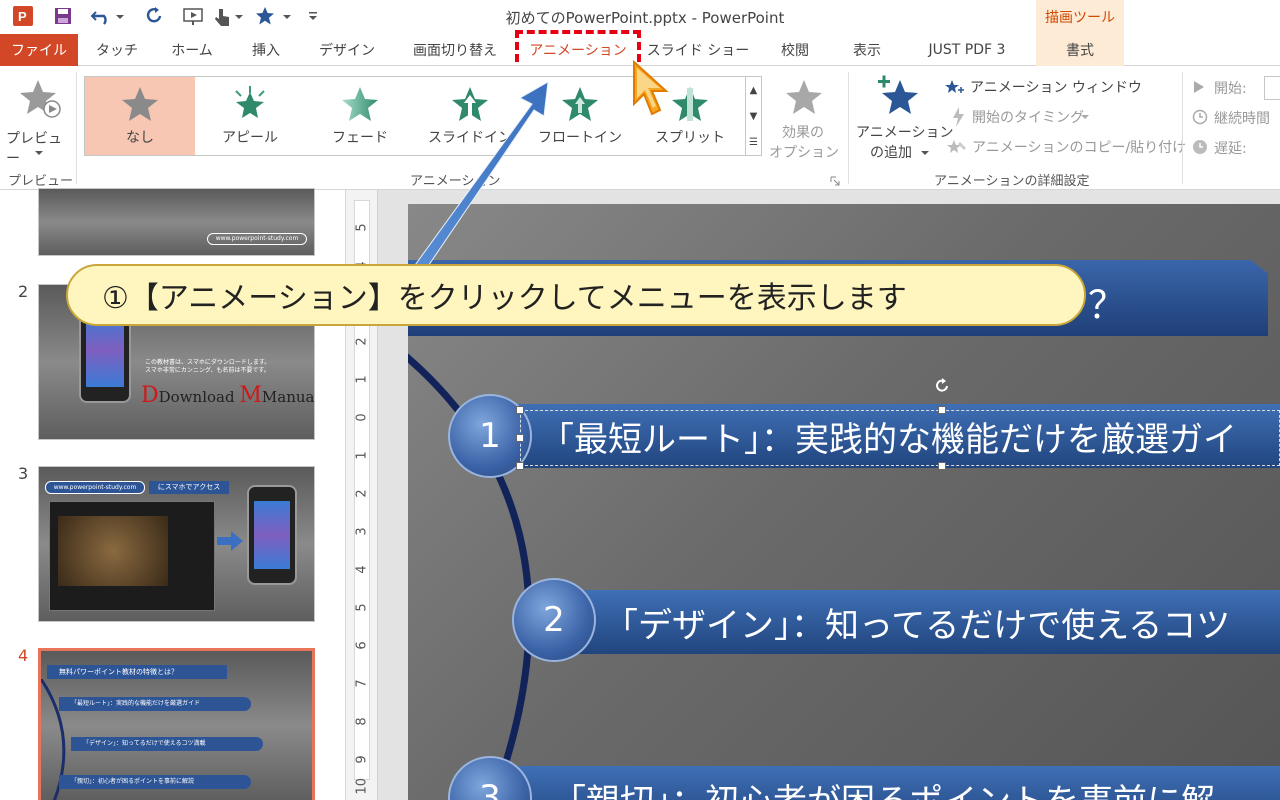 The height and width of the screenshot is (800, 1280). Describe the element at coordinates (140, 138) in the screenshot. I see `effect-label: なし` at that location.